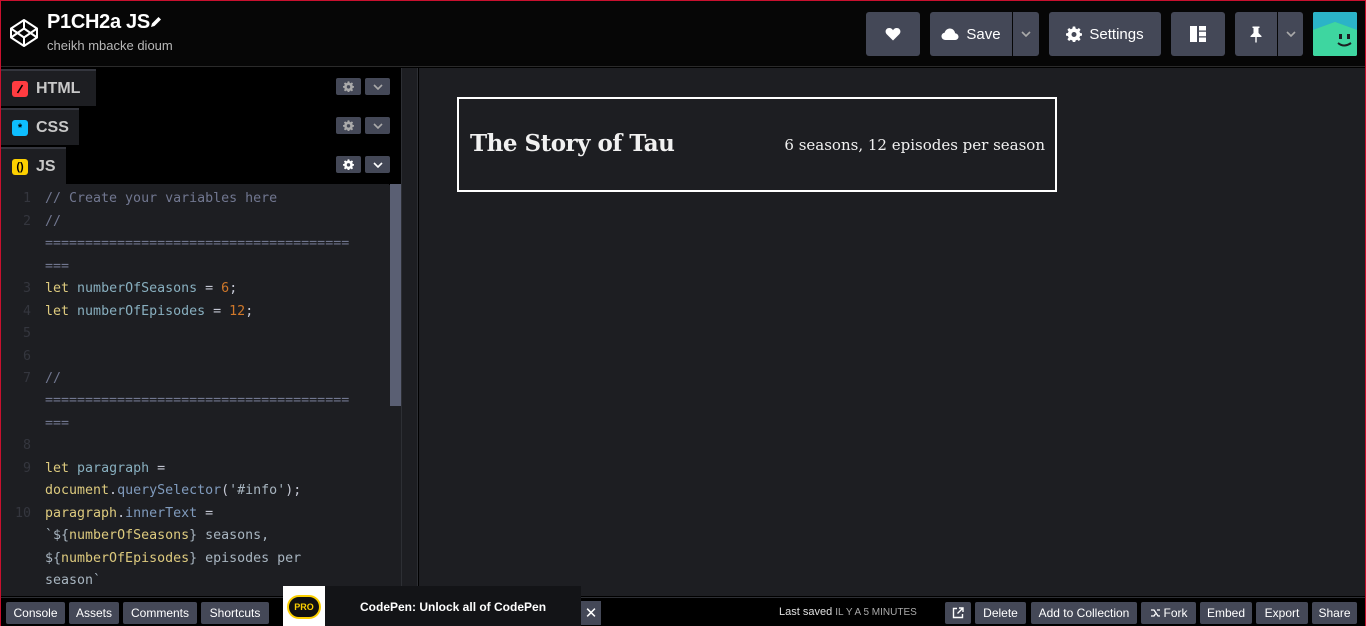  Describe the element at coordinates (395, 295) in the screenshot. I see `code-scrollbar` at that location.